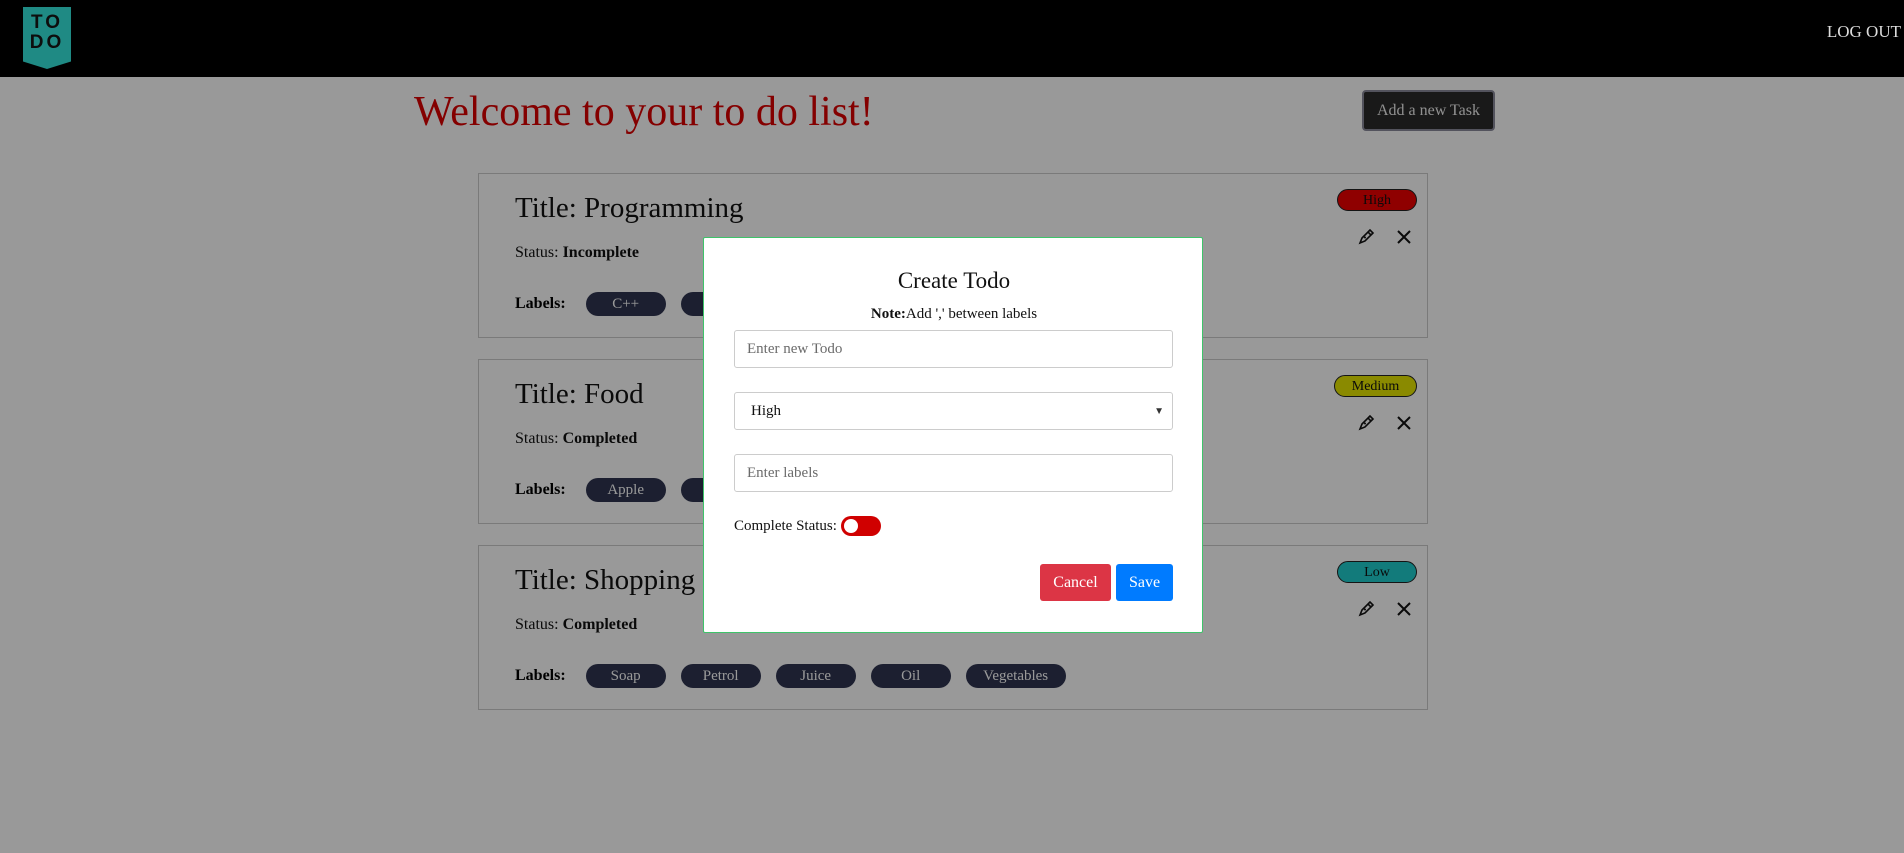  What do you see at coordinates (953, 411) in the screenshot?
I see `priority-select: High ▼` at bounding box center [953, 411].